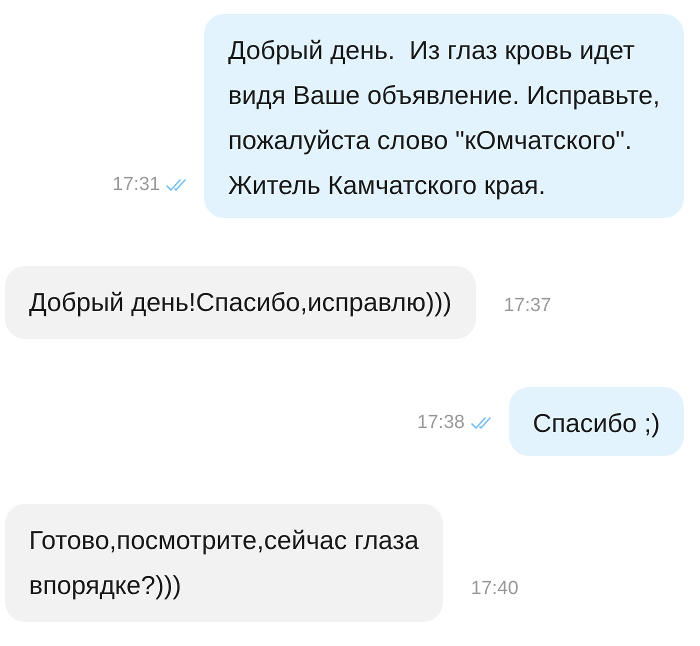 The width and height of the screenshot is (700, 646). I want to click on message-time: 17:31, so click(136, 185).